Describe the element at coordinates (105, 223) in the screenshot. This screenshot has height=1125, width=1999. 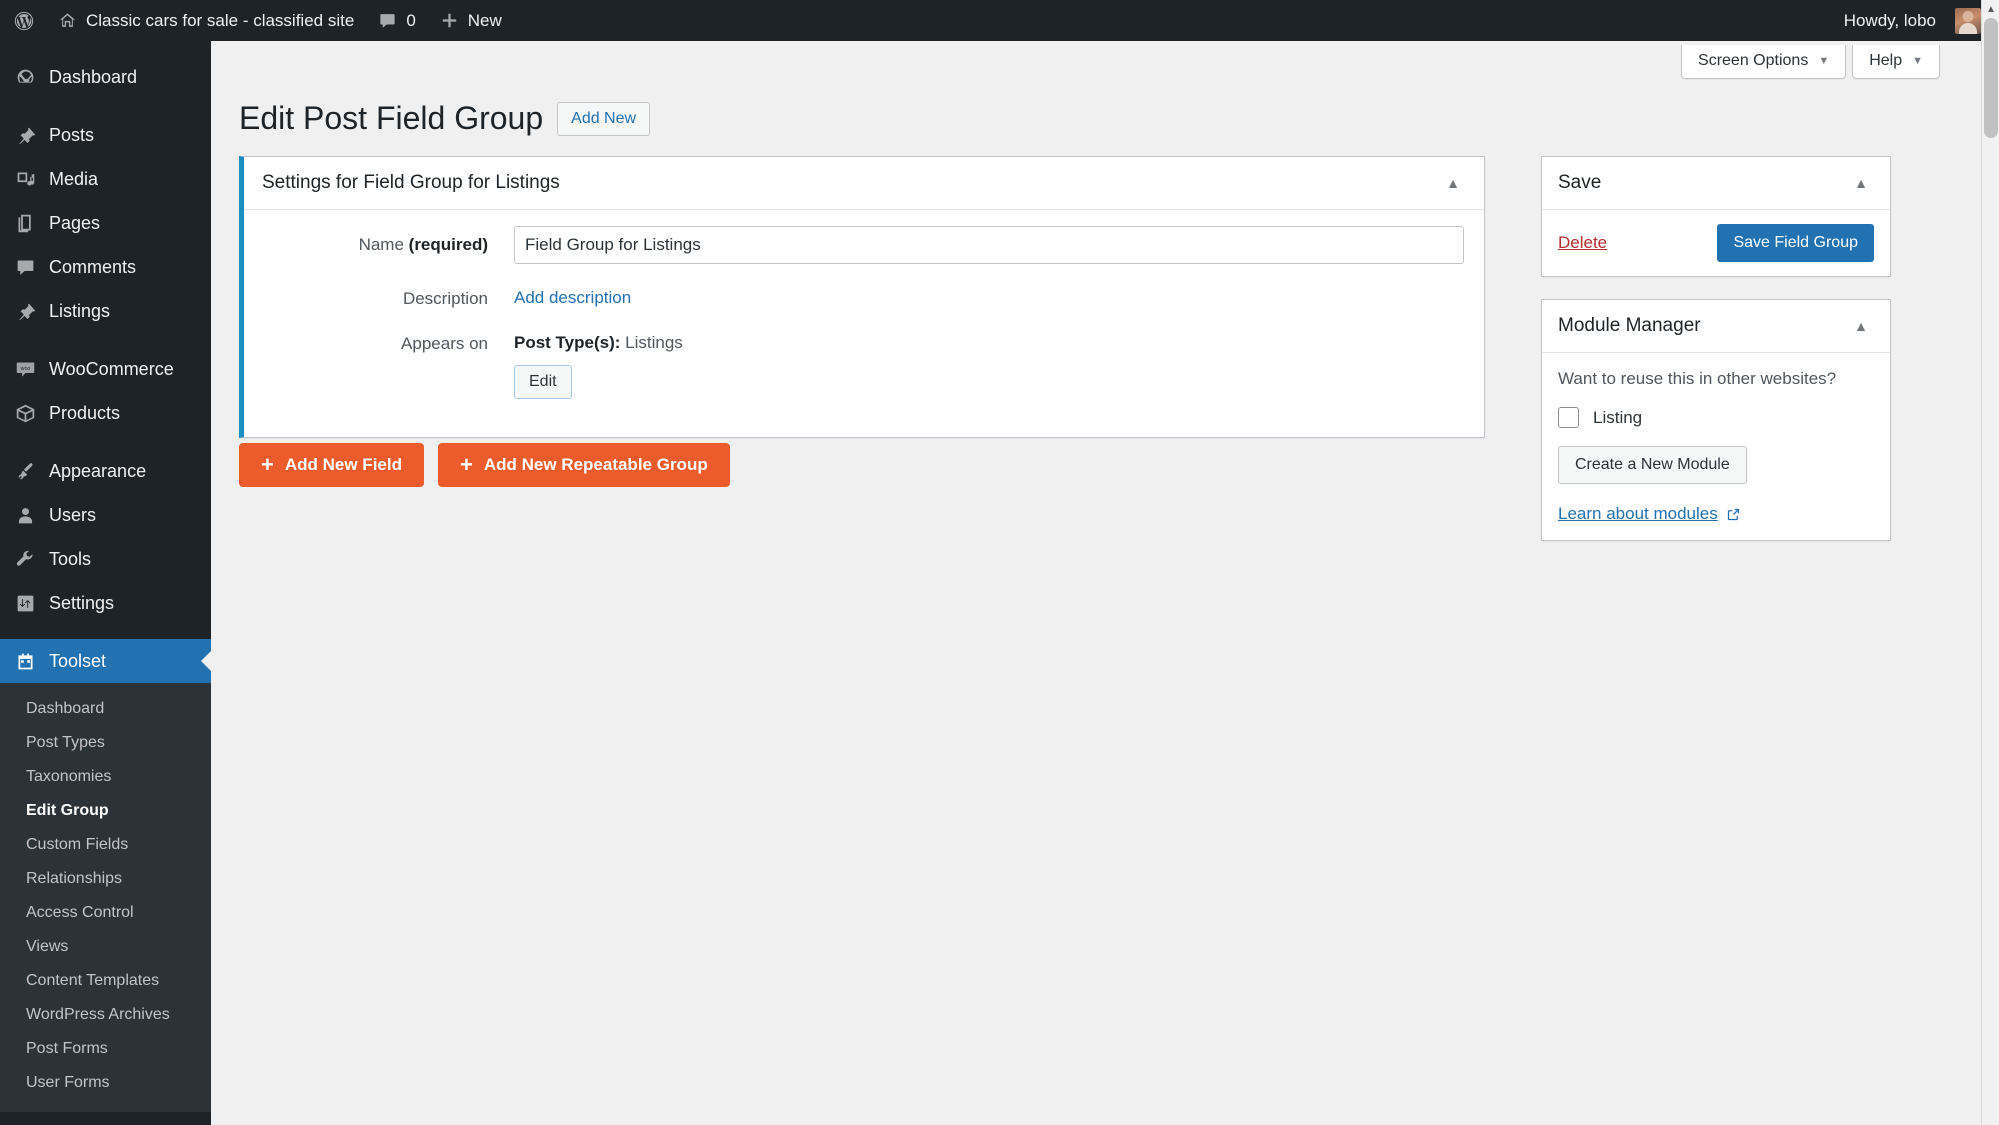
I see `sidebar-item-pages: Pages` at that location.